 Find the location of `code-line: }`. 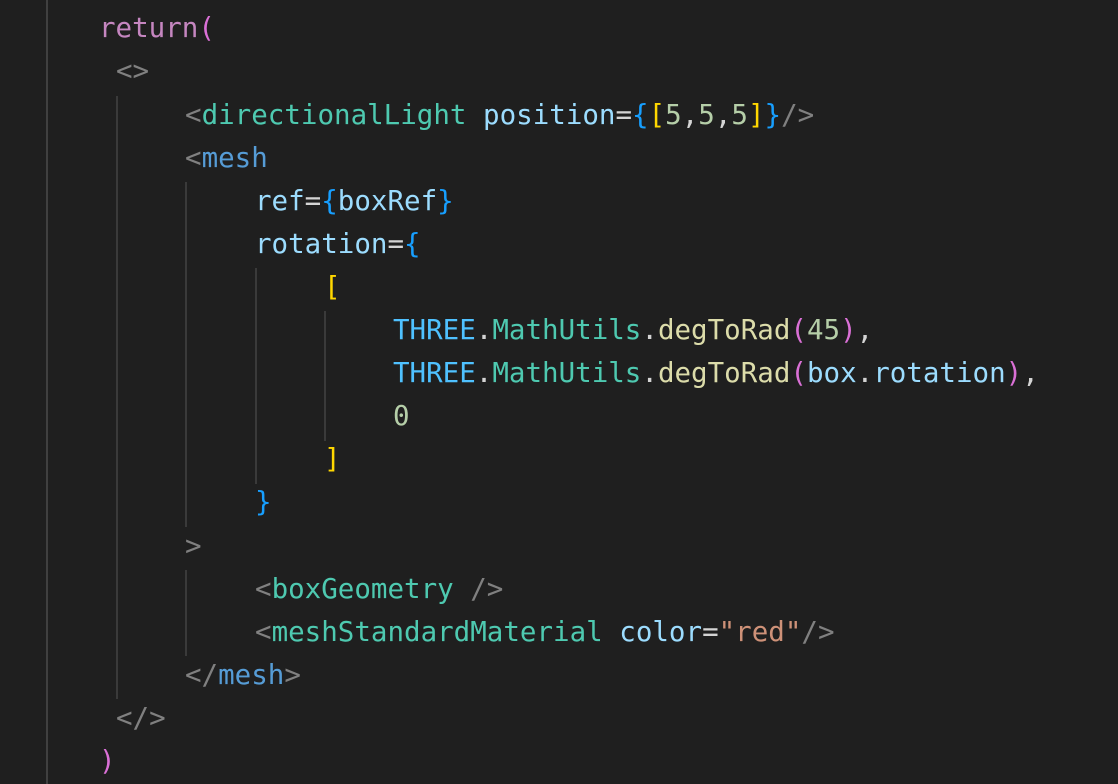

code-line: } is located at coordinates (263, 502).